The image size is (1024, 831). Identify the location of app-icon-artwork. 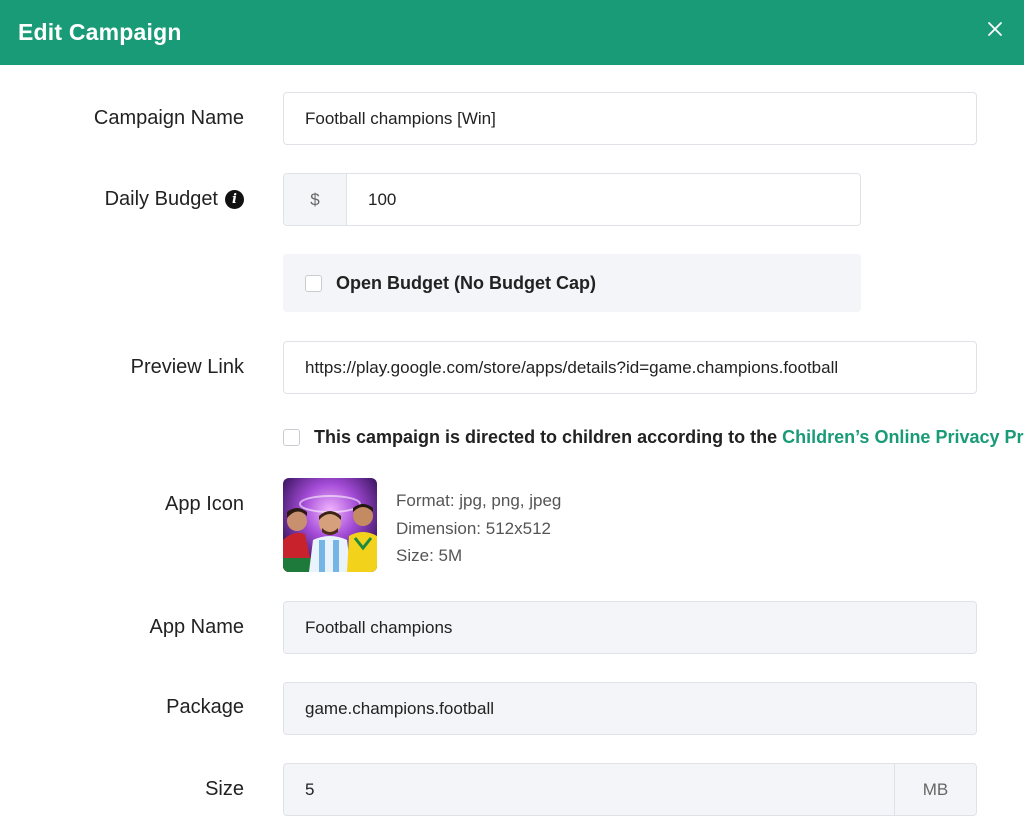
(330, 525).